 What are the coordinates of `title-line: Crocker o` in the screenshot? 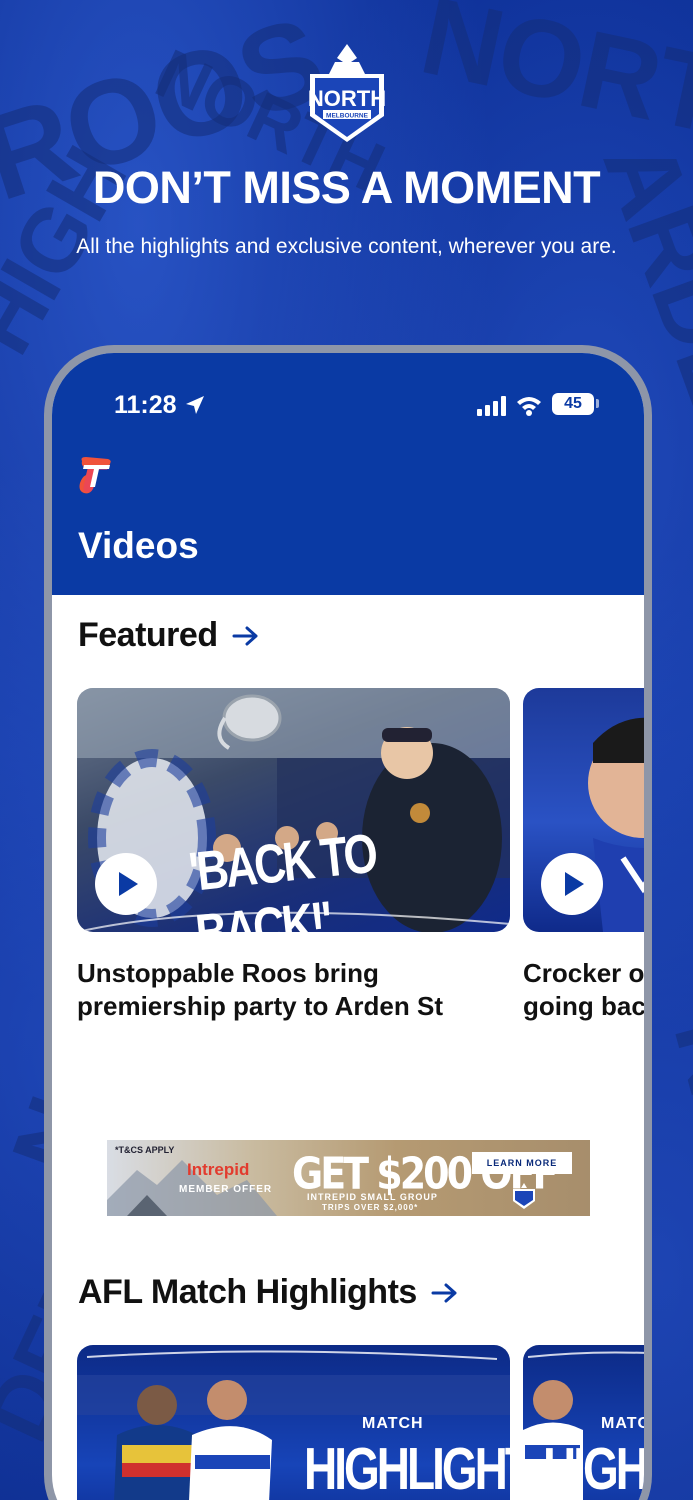 It's located at (583, 973).